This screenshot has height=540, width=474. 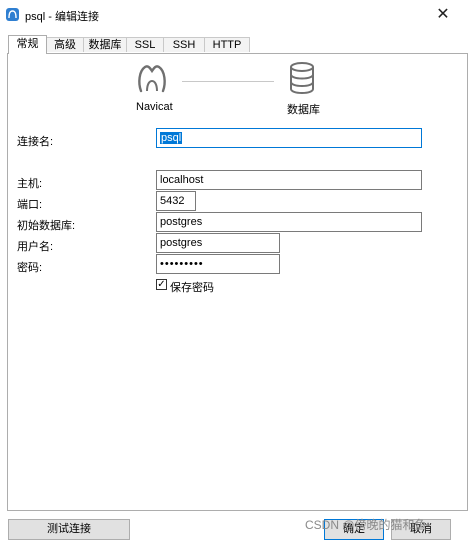 What do you see at coordinates (303, 110) in the screenshot?
I see `database-label: 数据库` at bounding box center [303, 110].